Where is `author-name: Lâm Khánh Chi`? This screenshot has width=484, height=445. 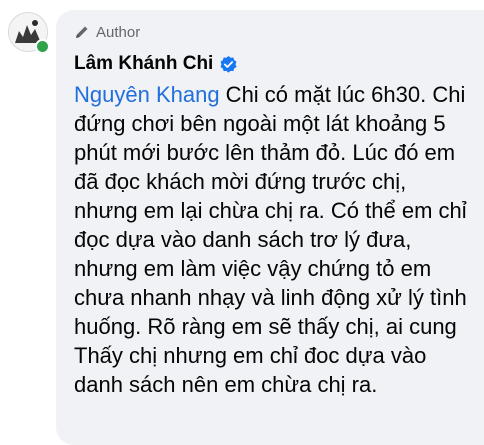
author-name: Lâm Khánh Chi is located at coordinates (143, 64).